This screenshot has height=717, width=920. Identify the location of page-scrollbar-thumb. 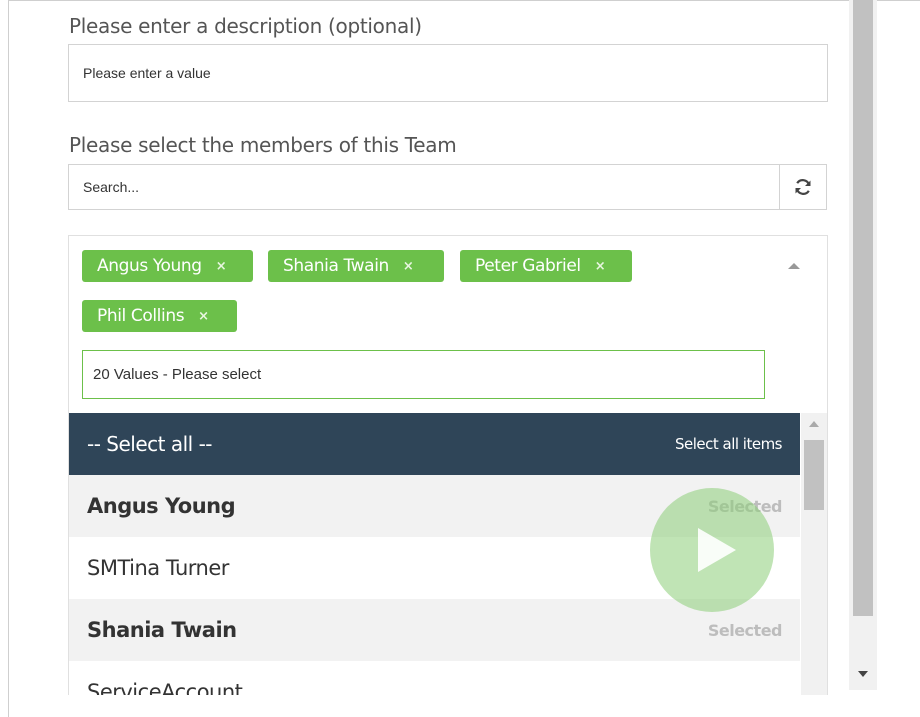
(863, 308).